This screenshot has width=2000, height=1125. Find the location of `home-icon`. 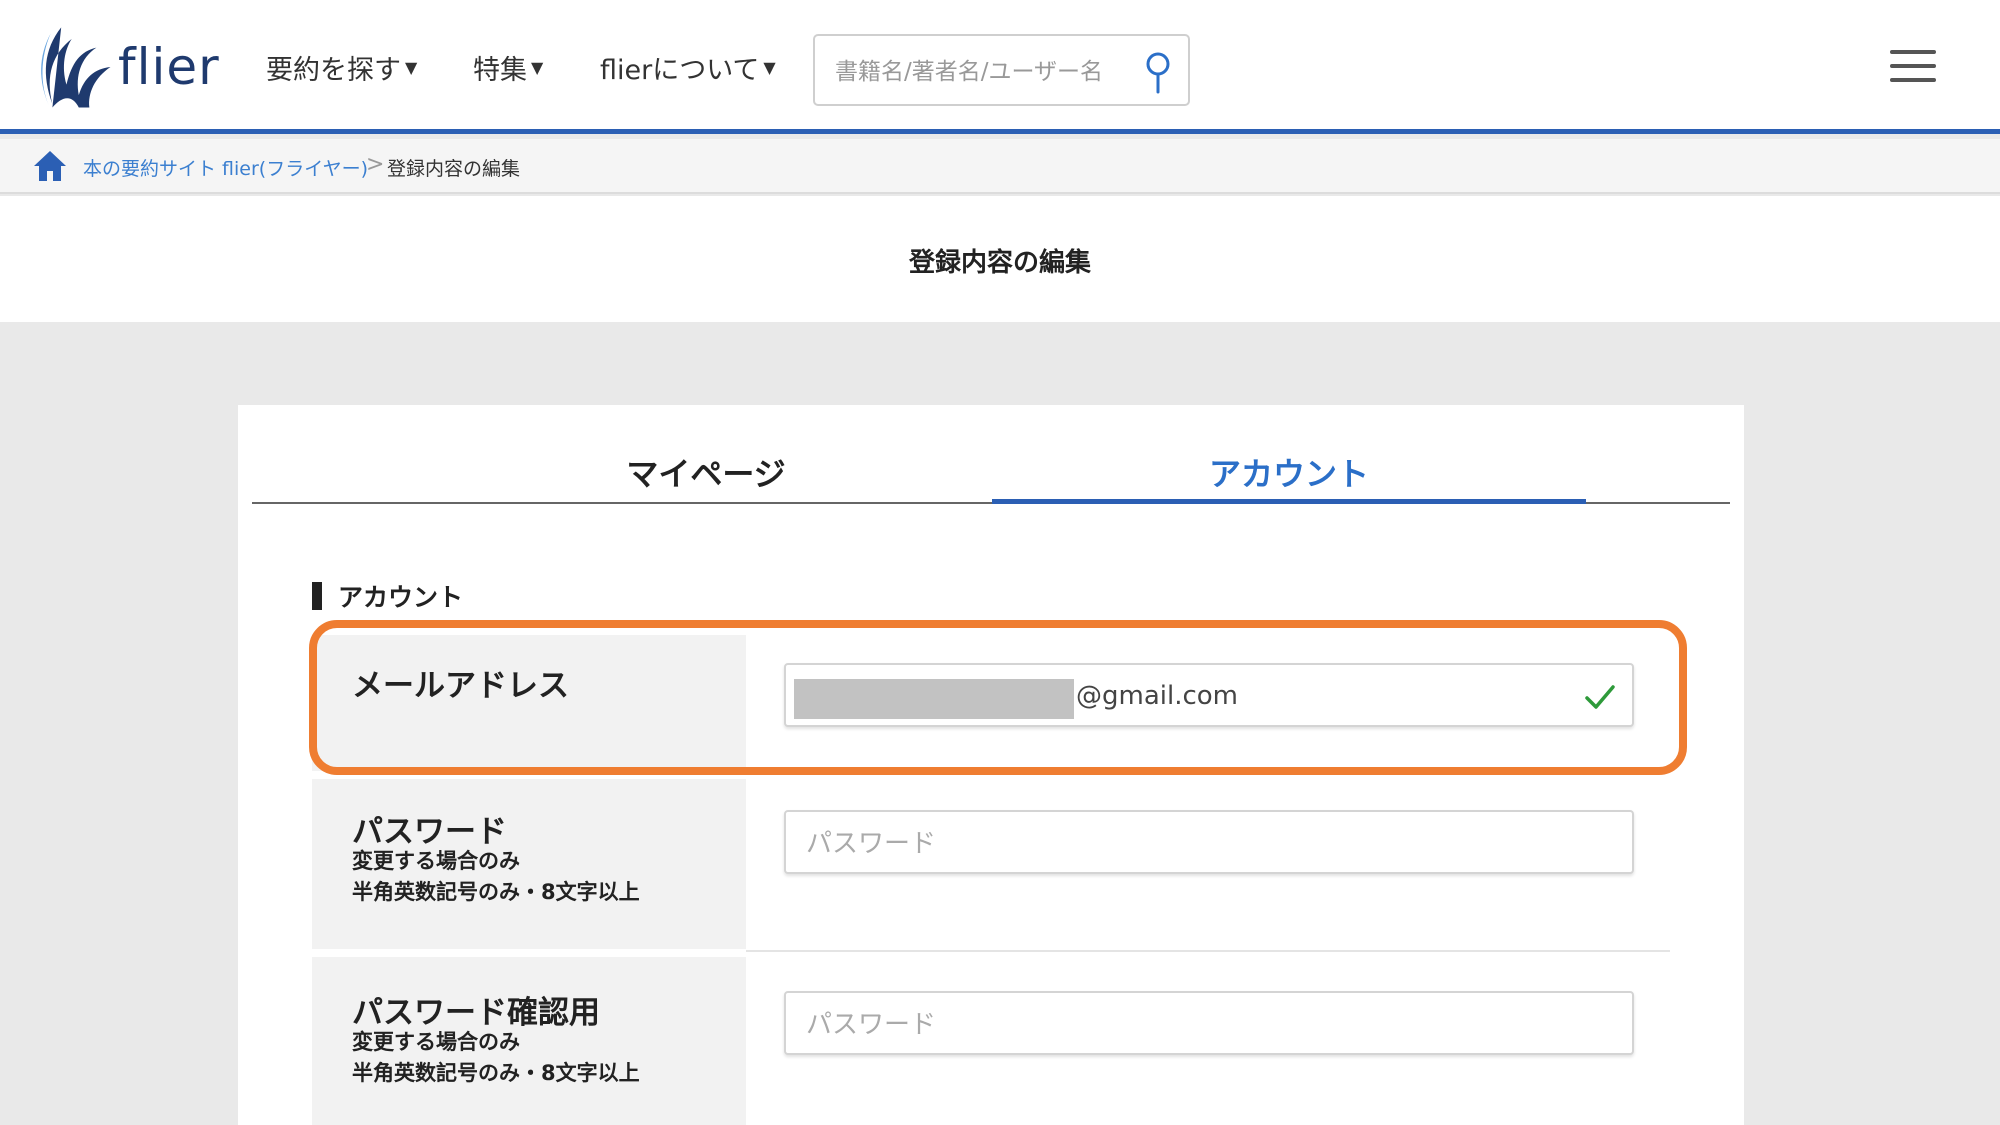

home-icon is located at coordinates (50, 166).